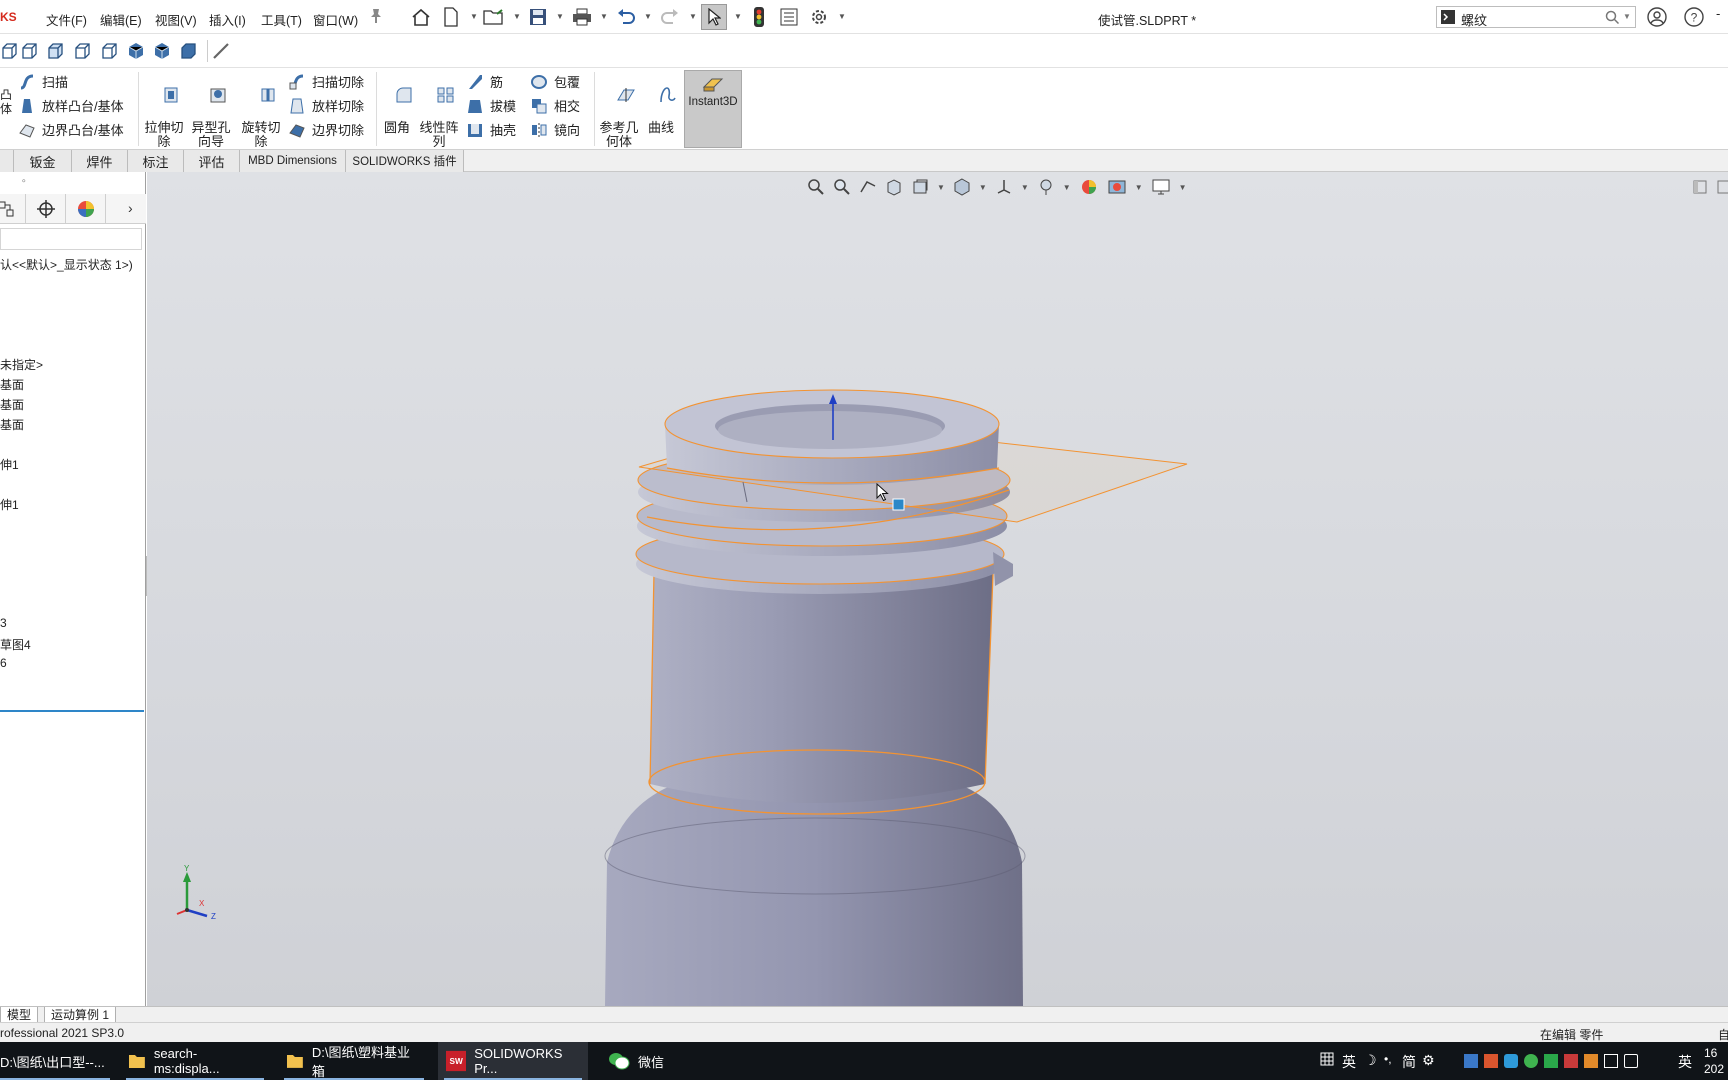  Describe the element at coordinates (326, 81) in the screenshot. I see `sweep-cut-button: 扫描切除` at that location.